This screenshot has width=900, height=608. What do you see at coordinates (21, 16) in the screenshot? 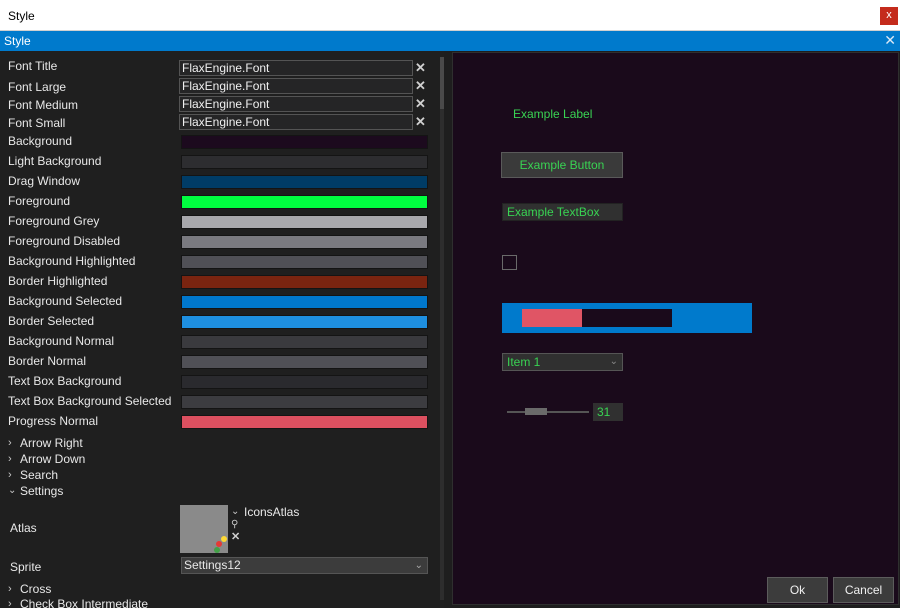
I see `window-title: Style` at bounding box center [21, 16].